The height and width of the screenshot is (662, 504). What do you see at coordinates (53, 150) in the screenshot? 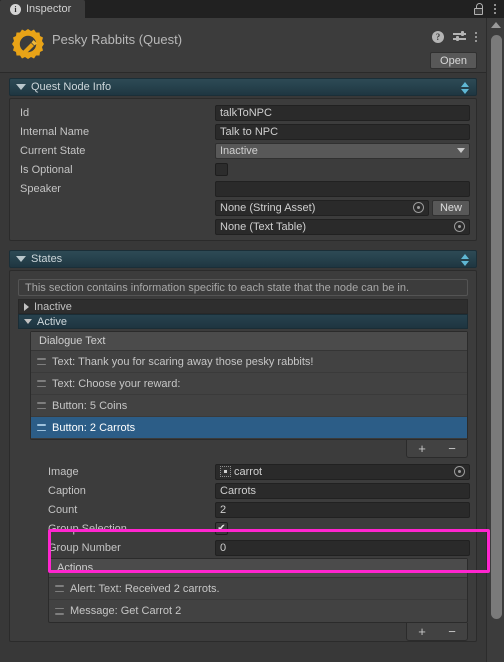
I see `field-label: Current State` at bounding box center [53, 150].